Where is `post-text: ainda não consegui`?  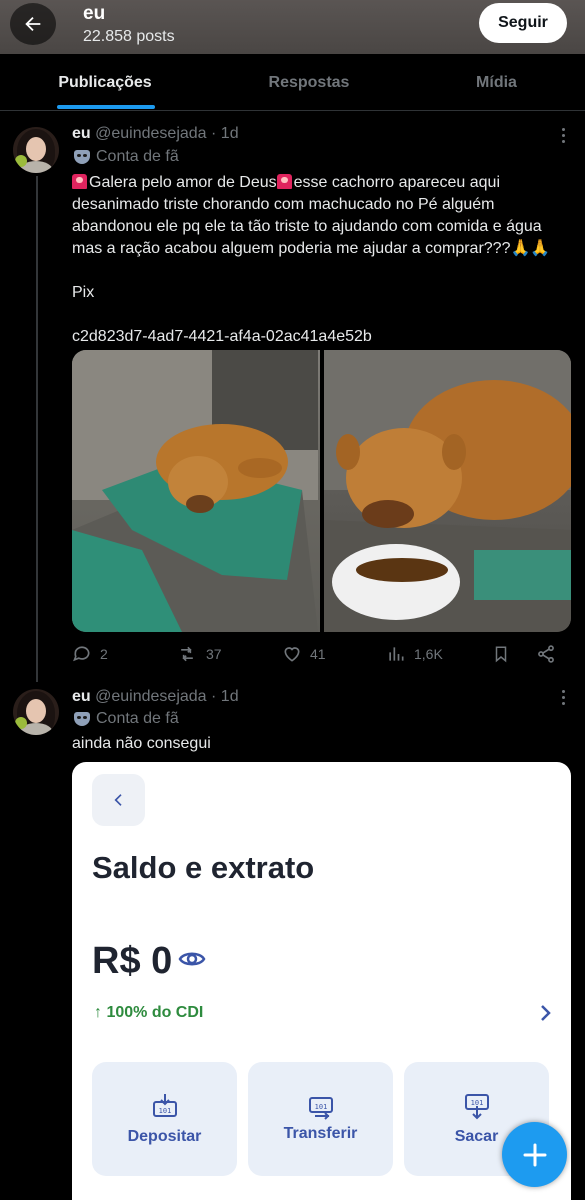 post-text: ainda não consegui is located at coordinates (141, 743).